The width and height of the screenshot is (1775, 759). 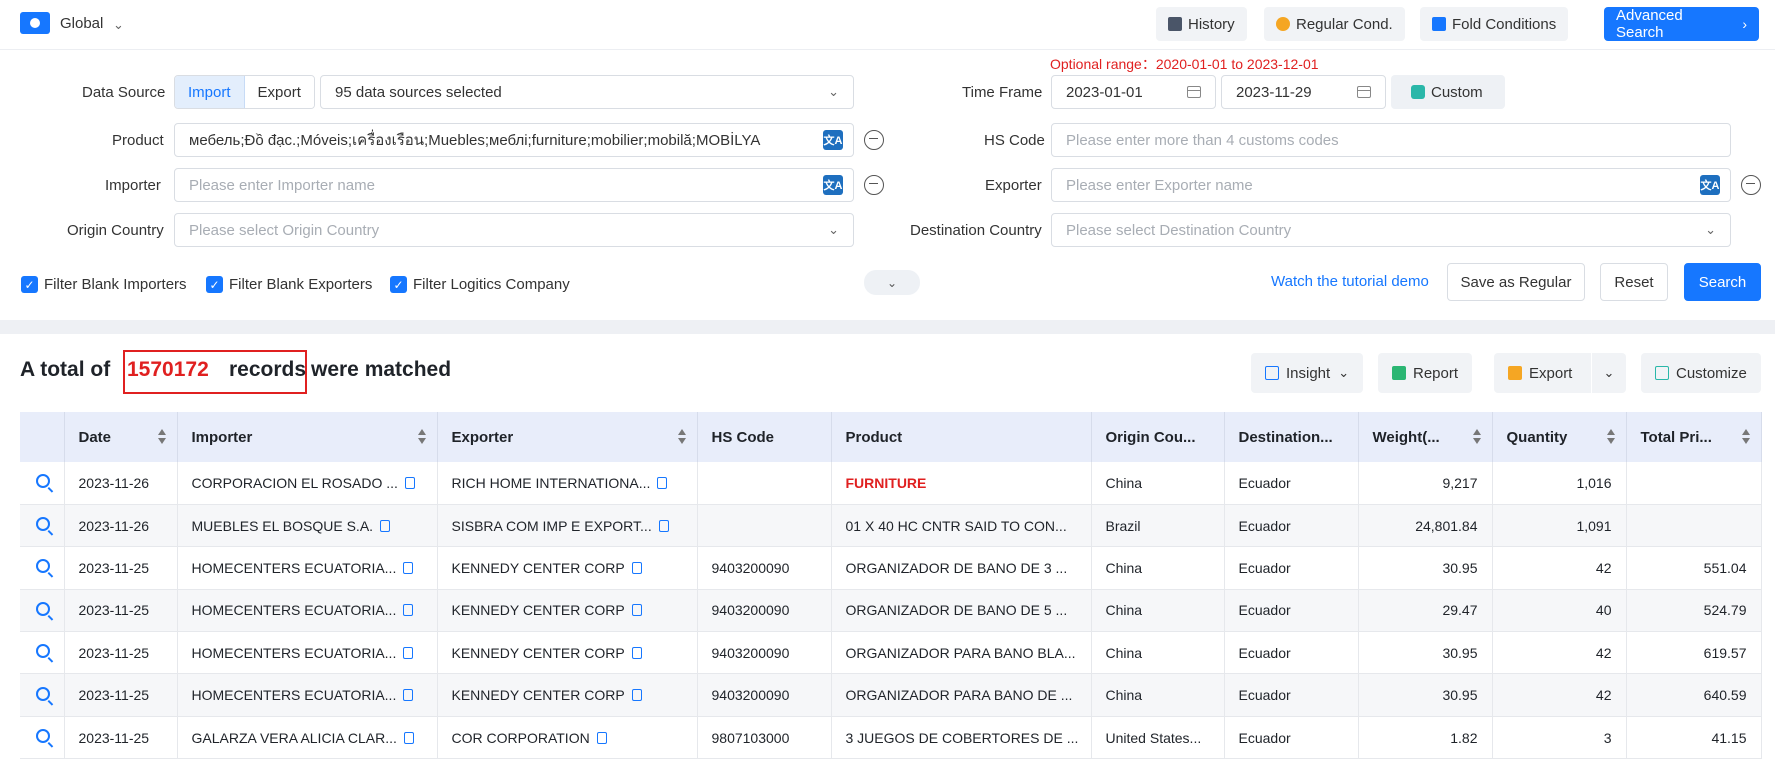 What do you see at coordinates (1722, 282) in the screenshot?
I see `search-button: Search` at bounding box center [1722, 282].